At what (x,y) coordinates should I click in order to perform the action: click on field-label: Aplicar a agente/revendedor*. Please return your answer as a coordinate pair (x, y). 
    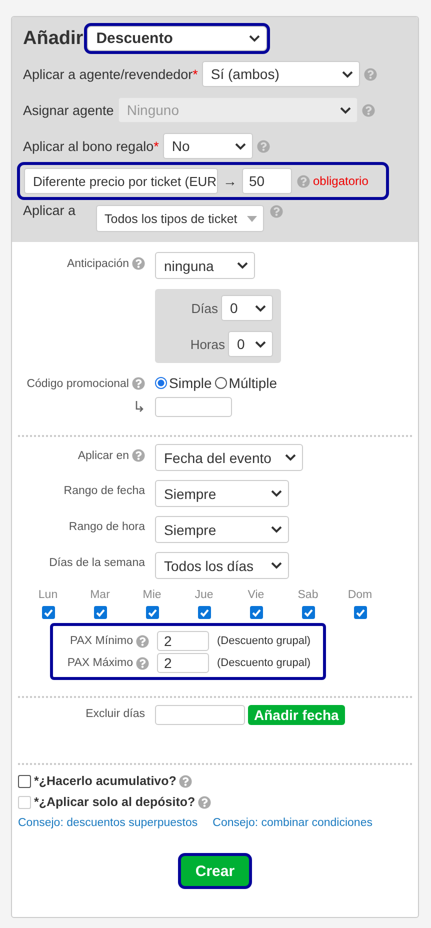
    Looking at the image, I should click on (110, 74).